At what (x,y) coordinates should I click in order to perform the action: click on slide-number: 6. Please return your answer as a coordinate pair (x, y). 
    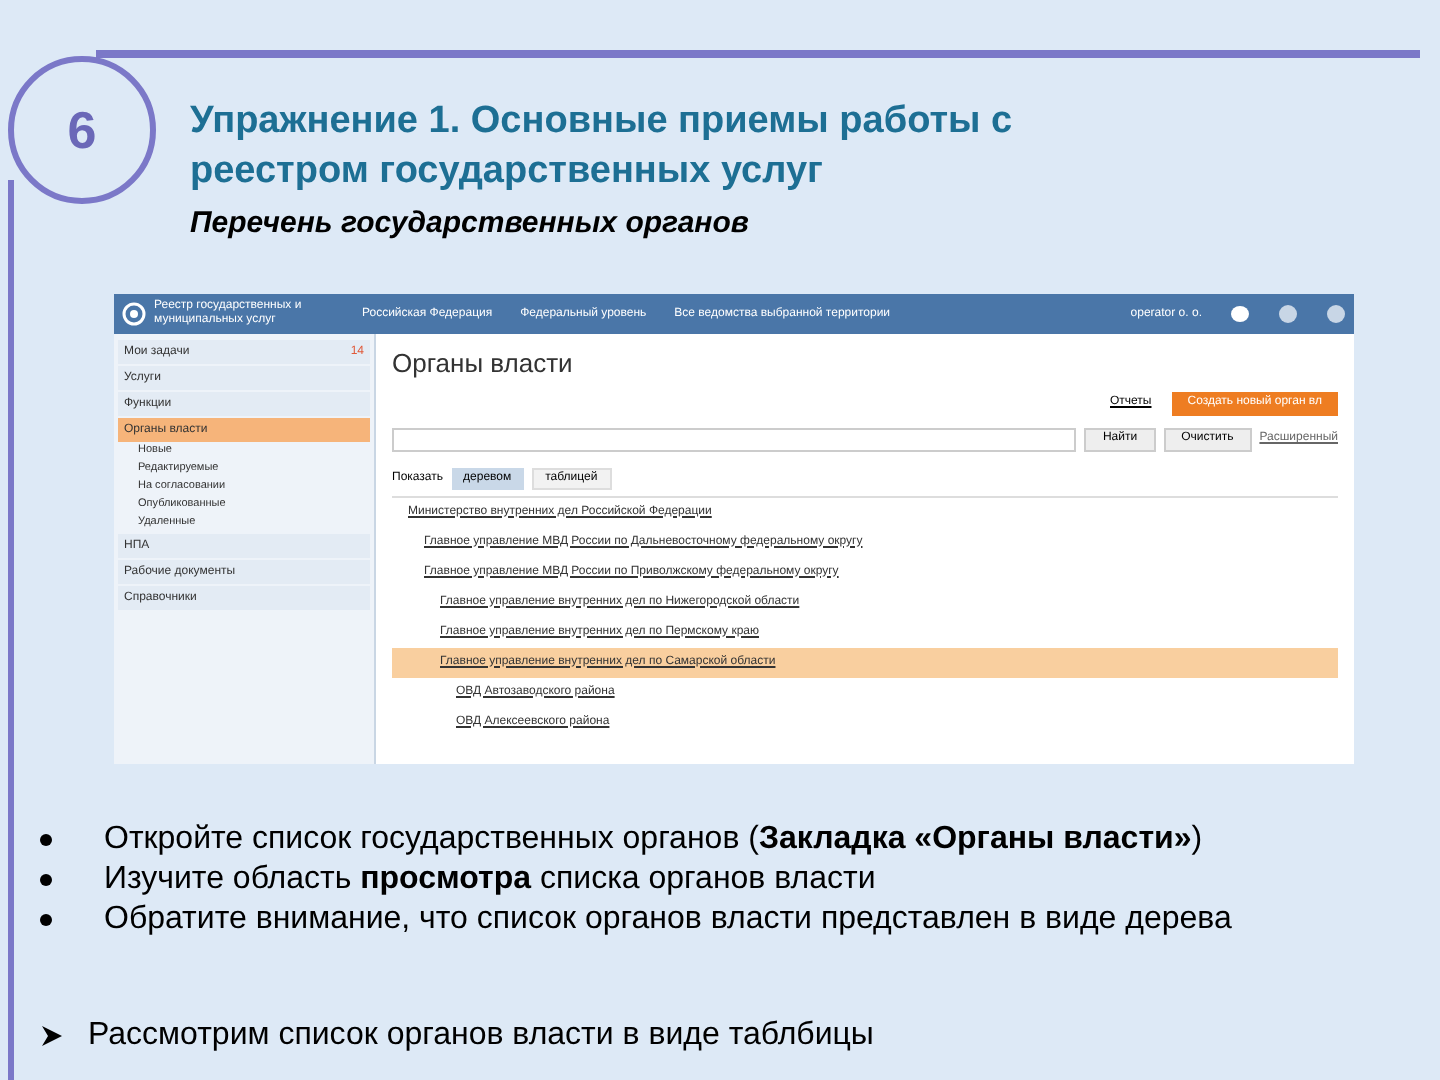
    Looking at the image, I should click on (82, 130).